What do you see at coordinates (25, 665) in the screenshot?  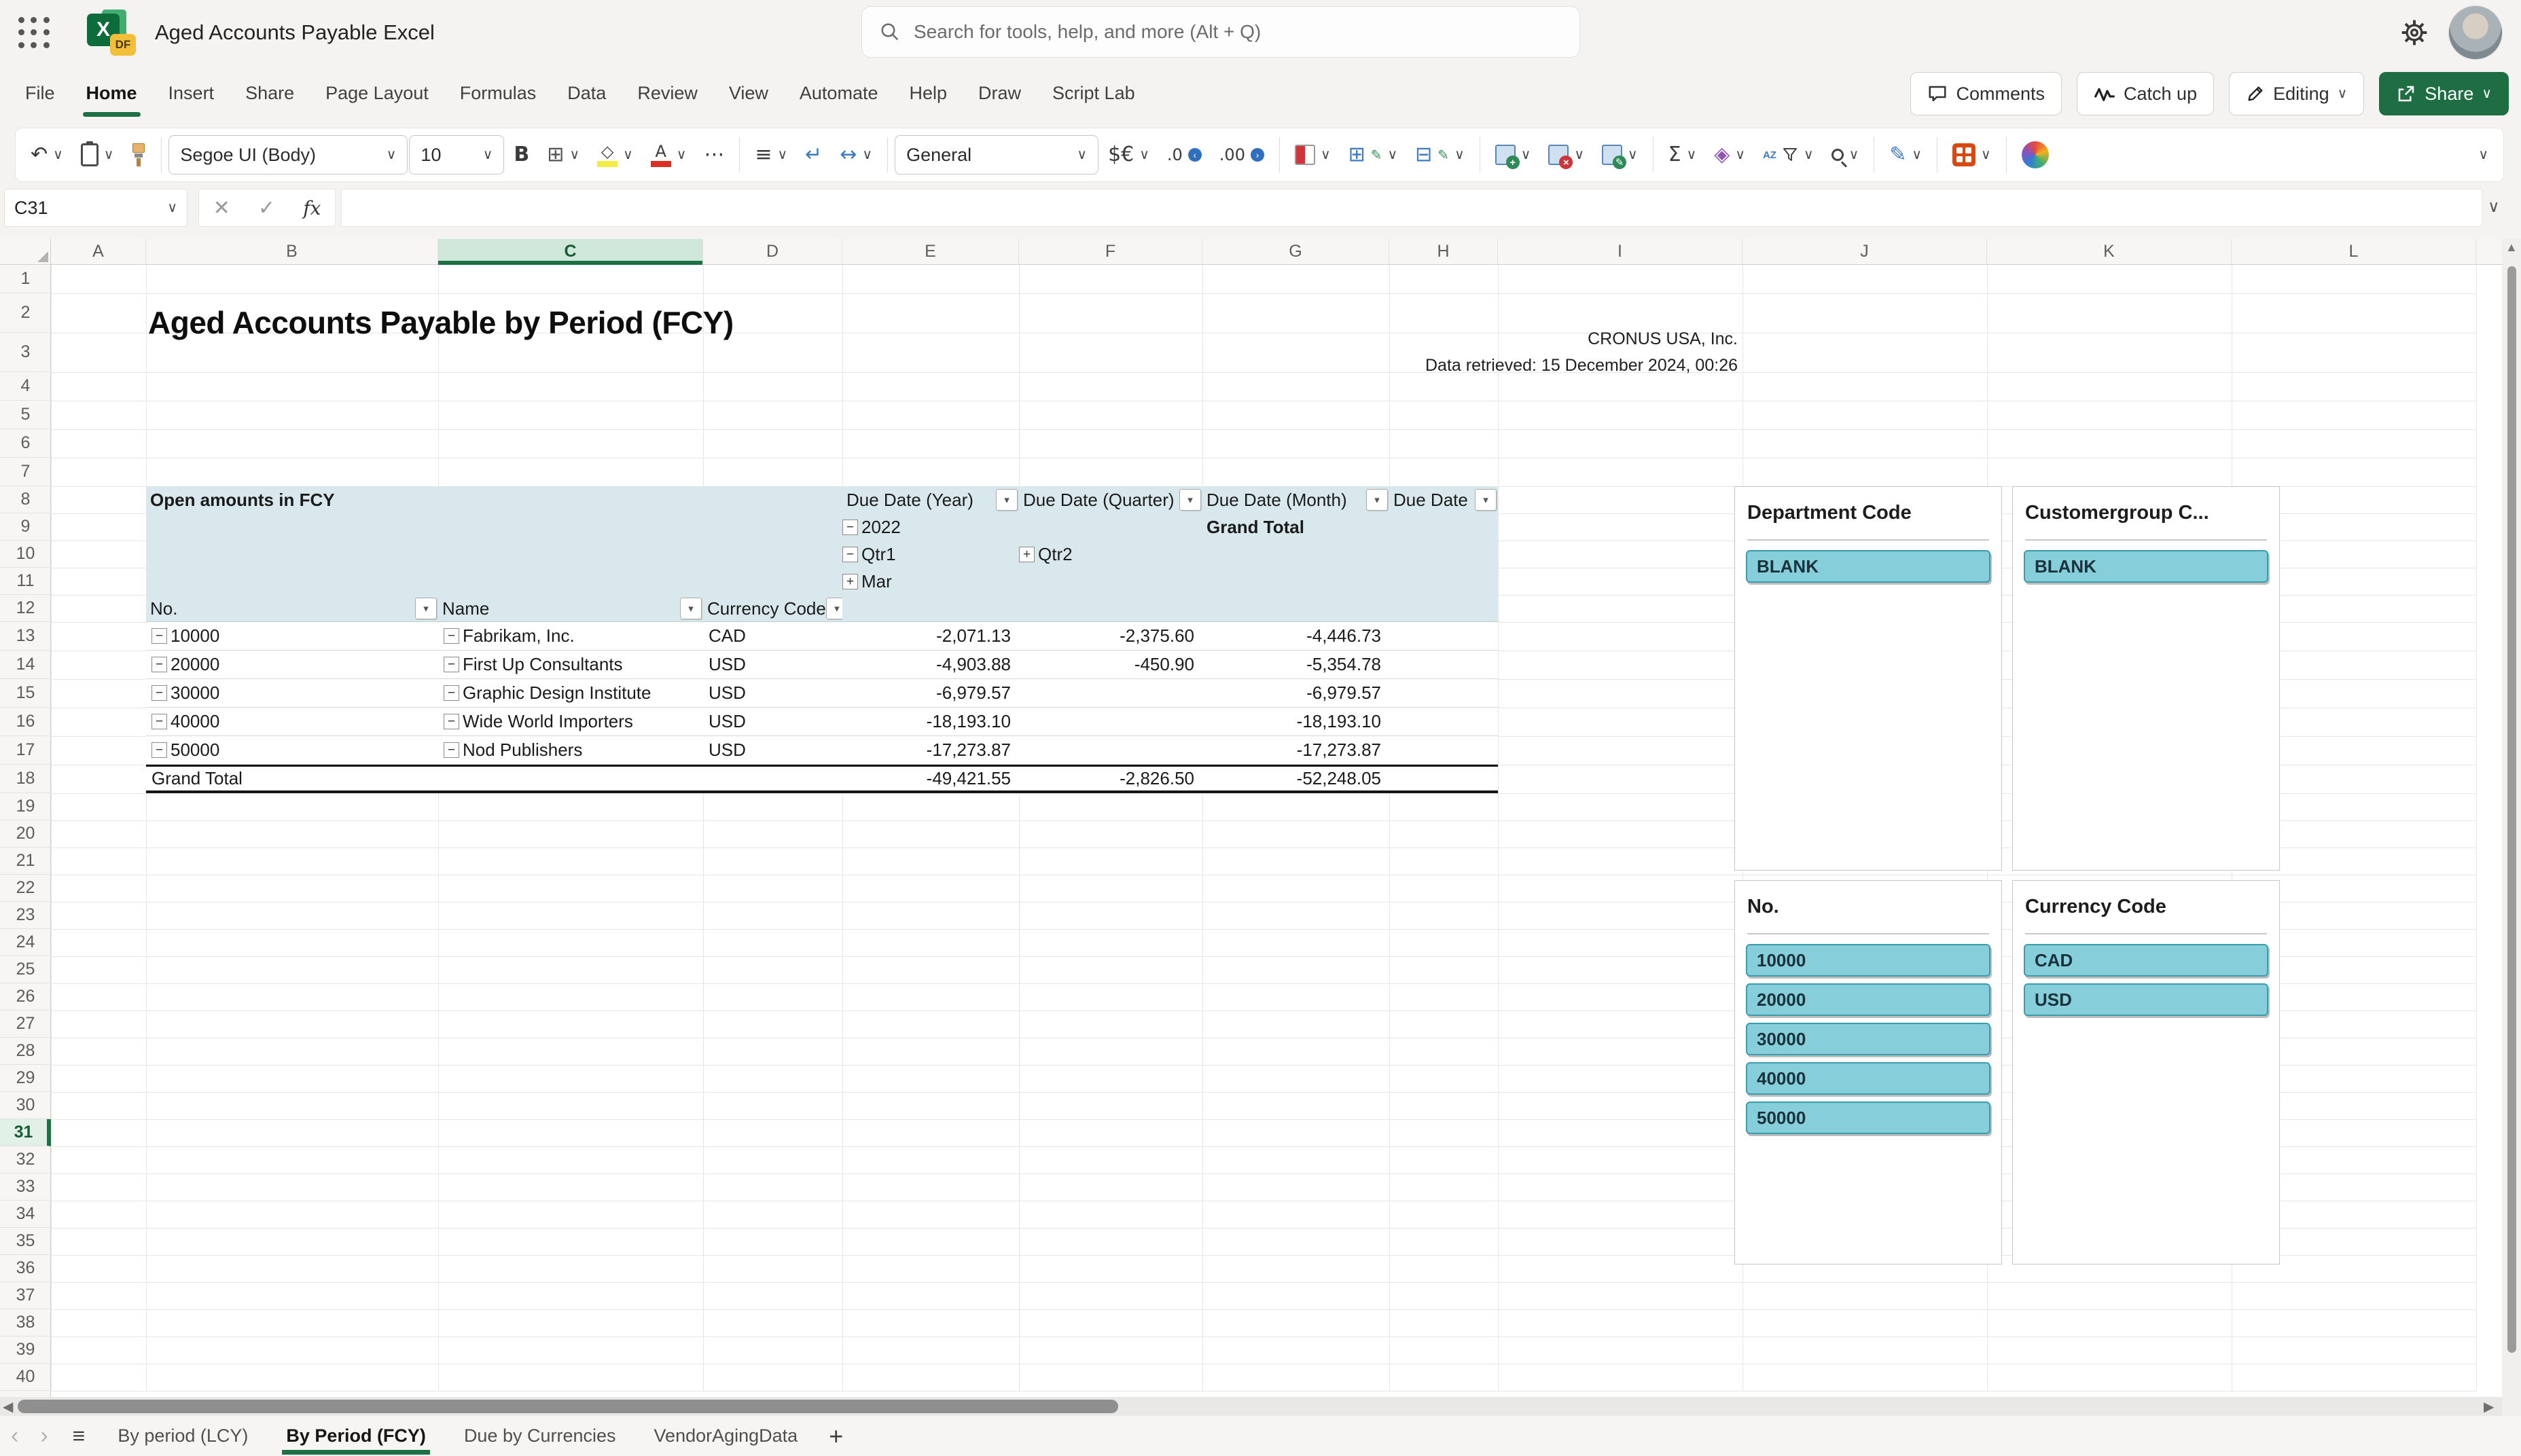 I see `row-header-14: 14` at bounding box center [25, 665].